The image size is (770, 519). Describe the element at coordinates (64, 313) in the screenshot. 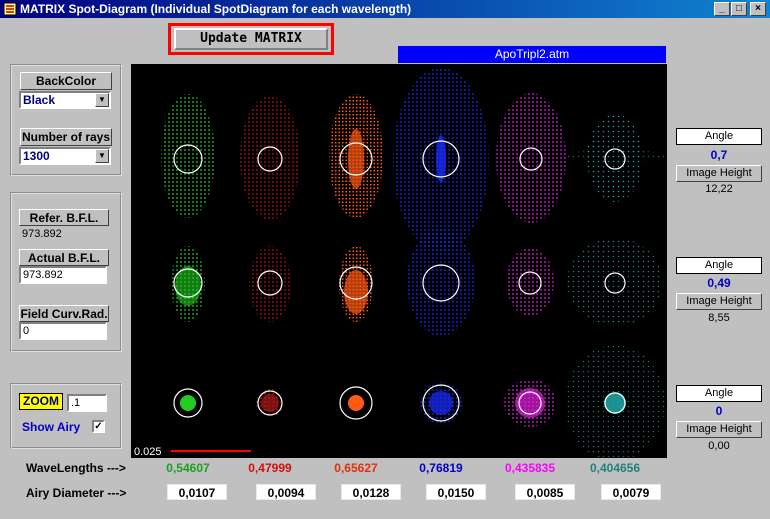

I see `field-curv-label: Field Curv.Rad.` at that location.